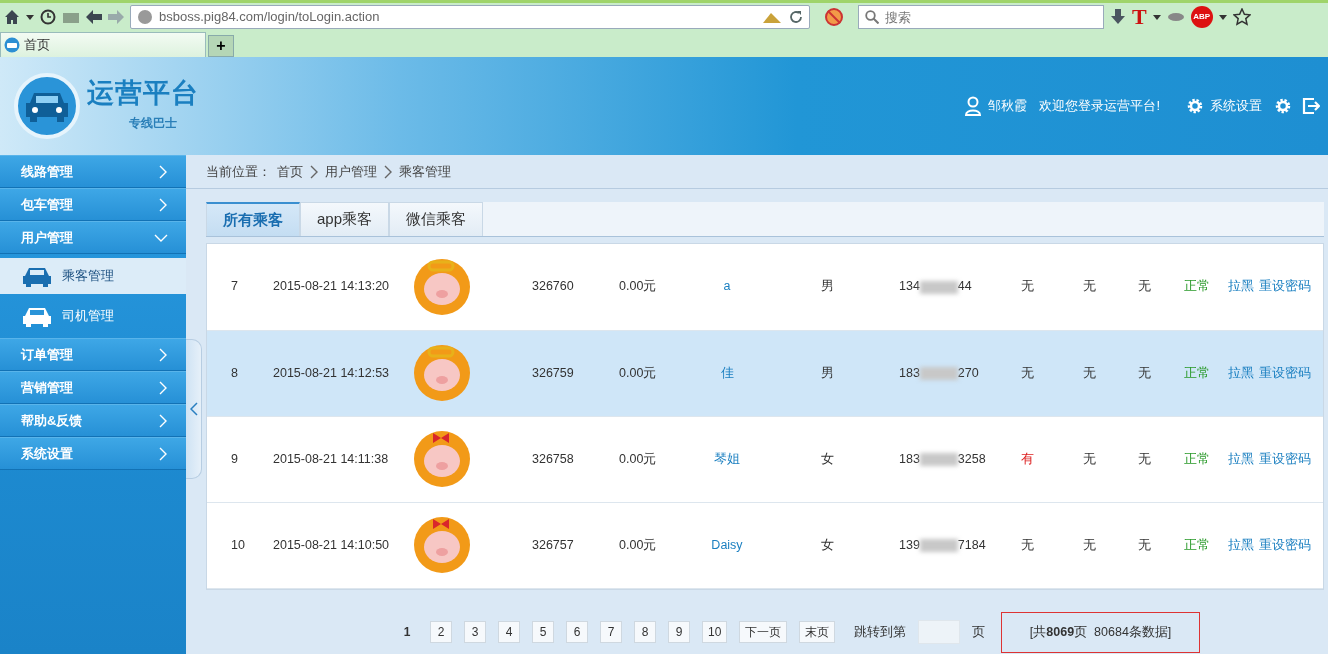 The image size is (1328, 654). I want to click on last-page-button: 末页, so click(817, 632).